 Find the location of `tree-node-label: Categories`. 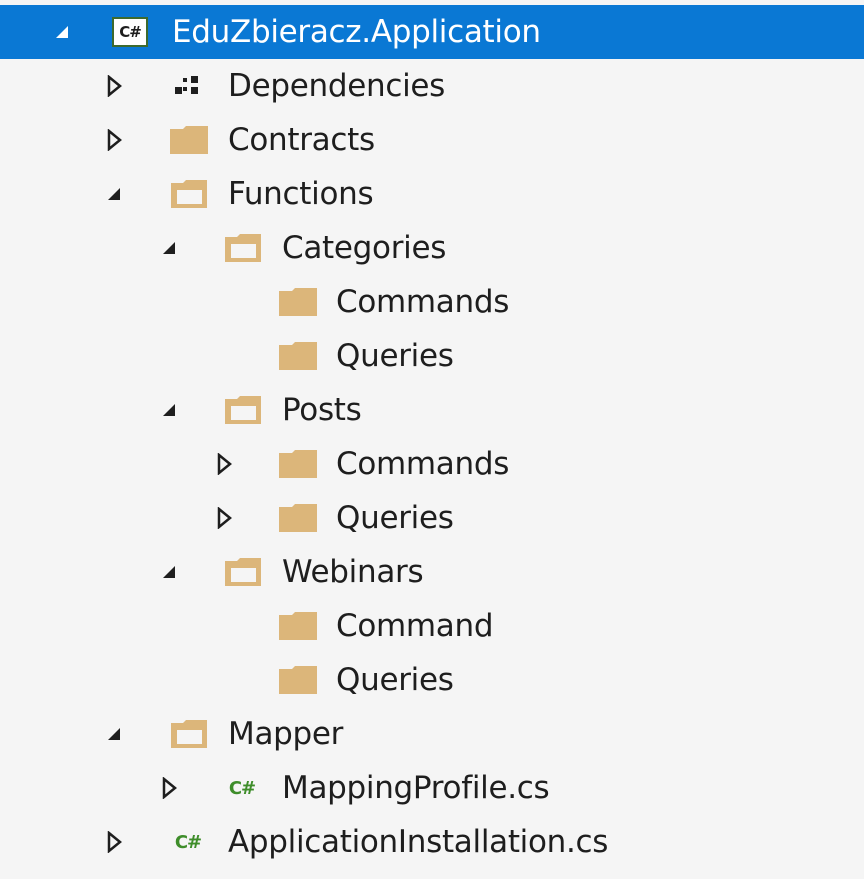

tree-node-label: Categories is located at coordinates (364, 248).